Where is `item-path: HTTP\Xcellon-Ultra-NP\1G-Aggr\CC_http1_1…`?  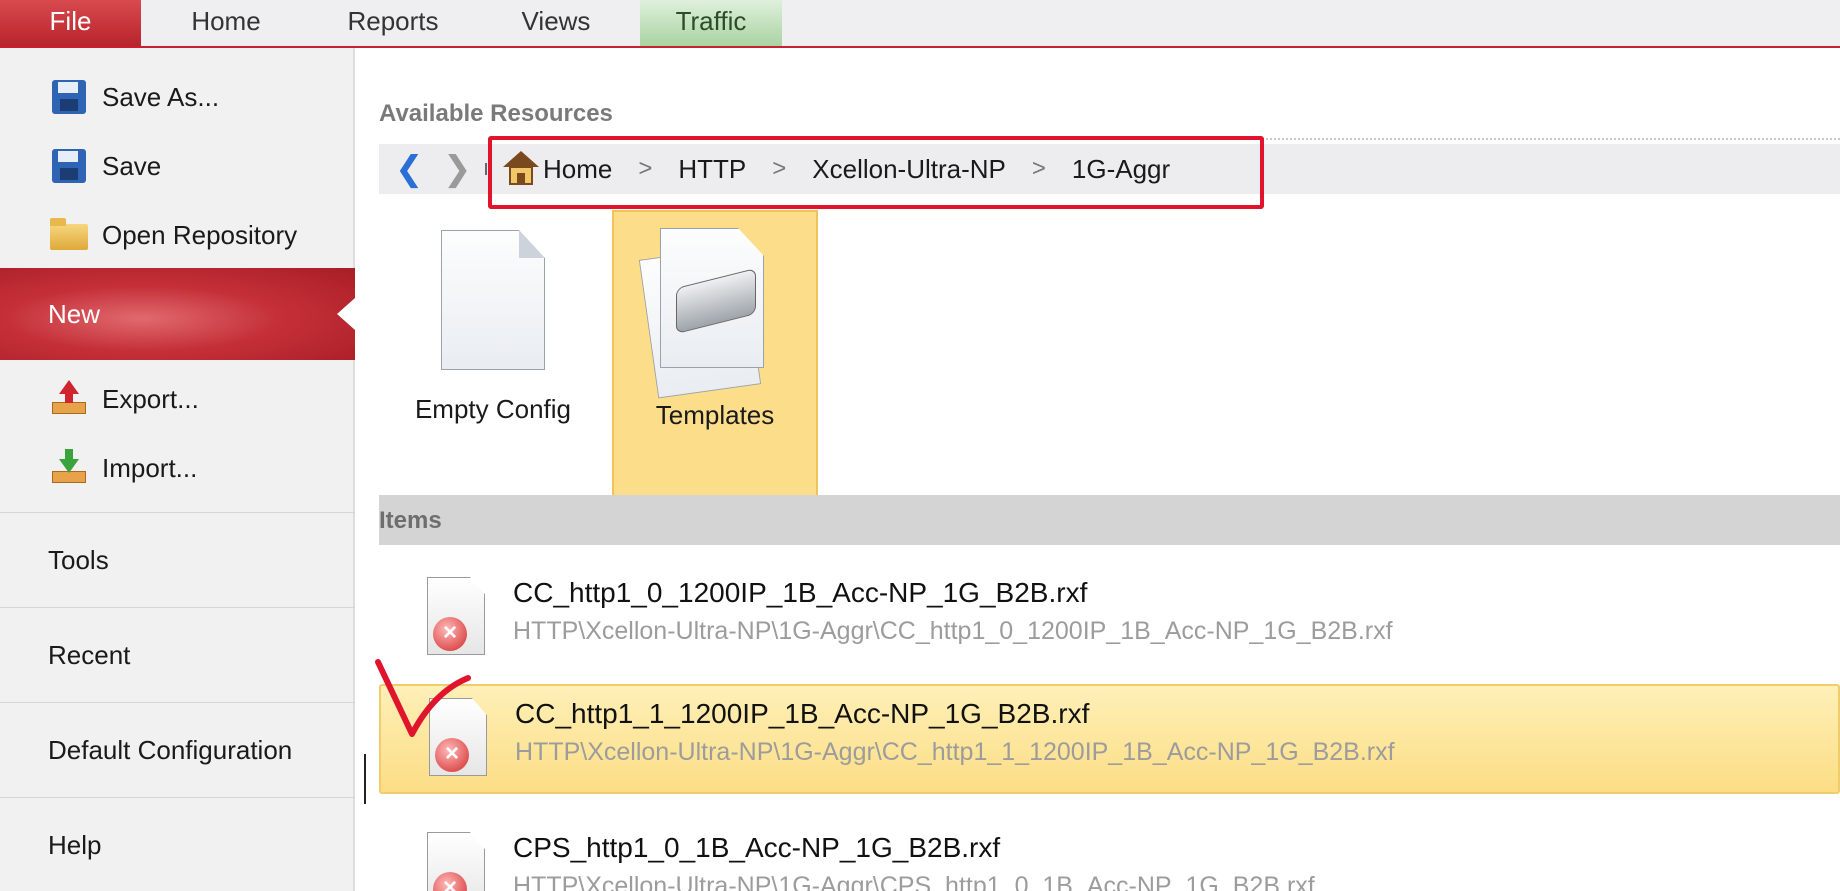 item-path: HTTP\Xcellon-Ultra-NP\1G-Aggr\CC_http1_1… is located at coordinates (955, 752).